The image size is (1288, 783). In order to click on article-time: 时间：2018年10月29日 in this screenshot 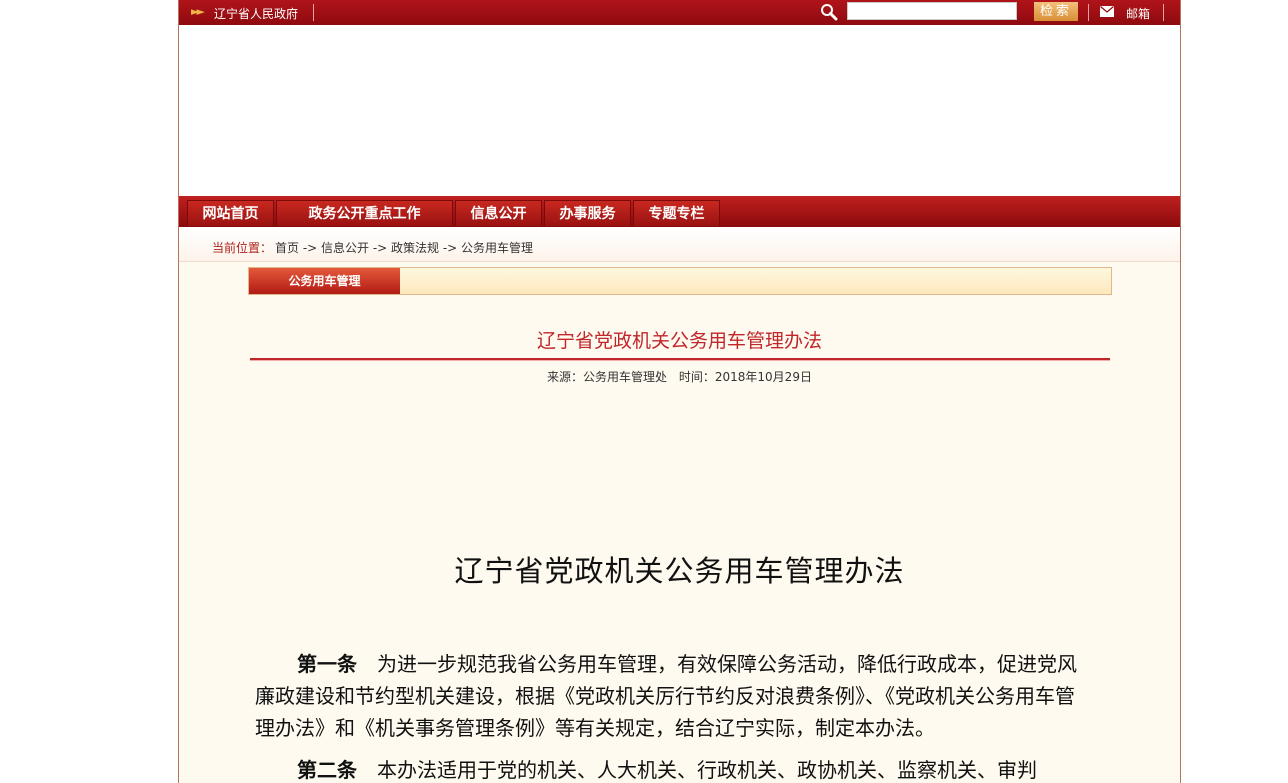, I will do `click(745, 377)`.